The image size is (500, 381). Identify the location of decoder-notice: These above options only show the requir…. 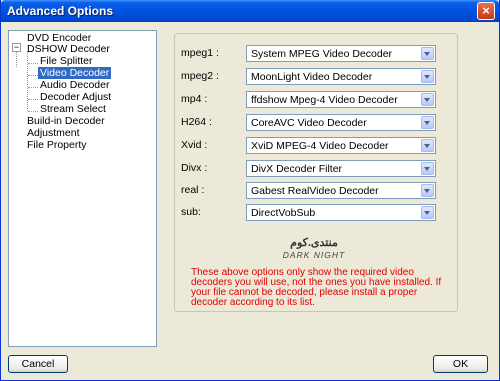
(316, 287).